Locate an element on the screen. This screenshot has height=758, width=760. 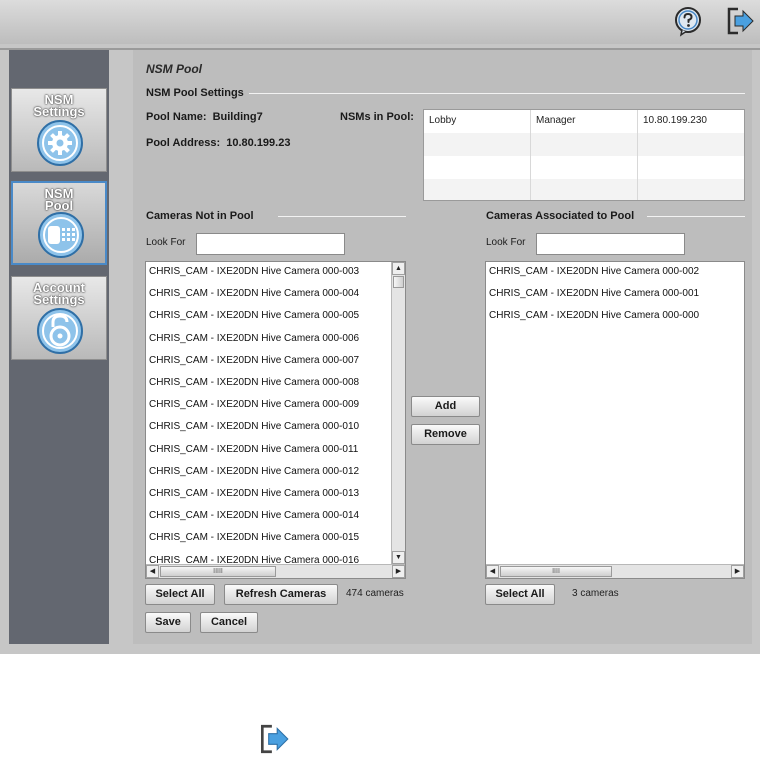
scrollbar-thumb: IIII is located at coordinates (556, 571).